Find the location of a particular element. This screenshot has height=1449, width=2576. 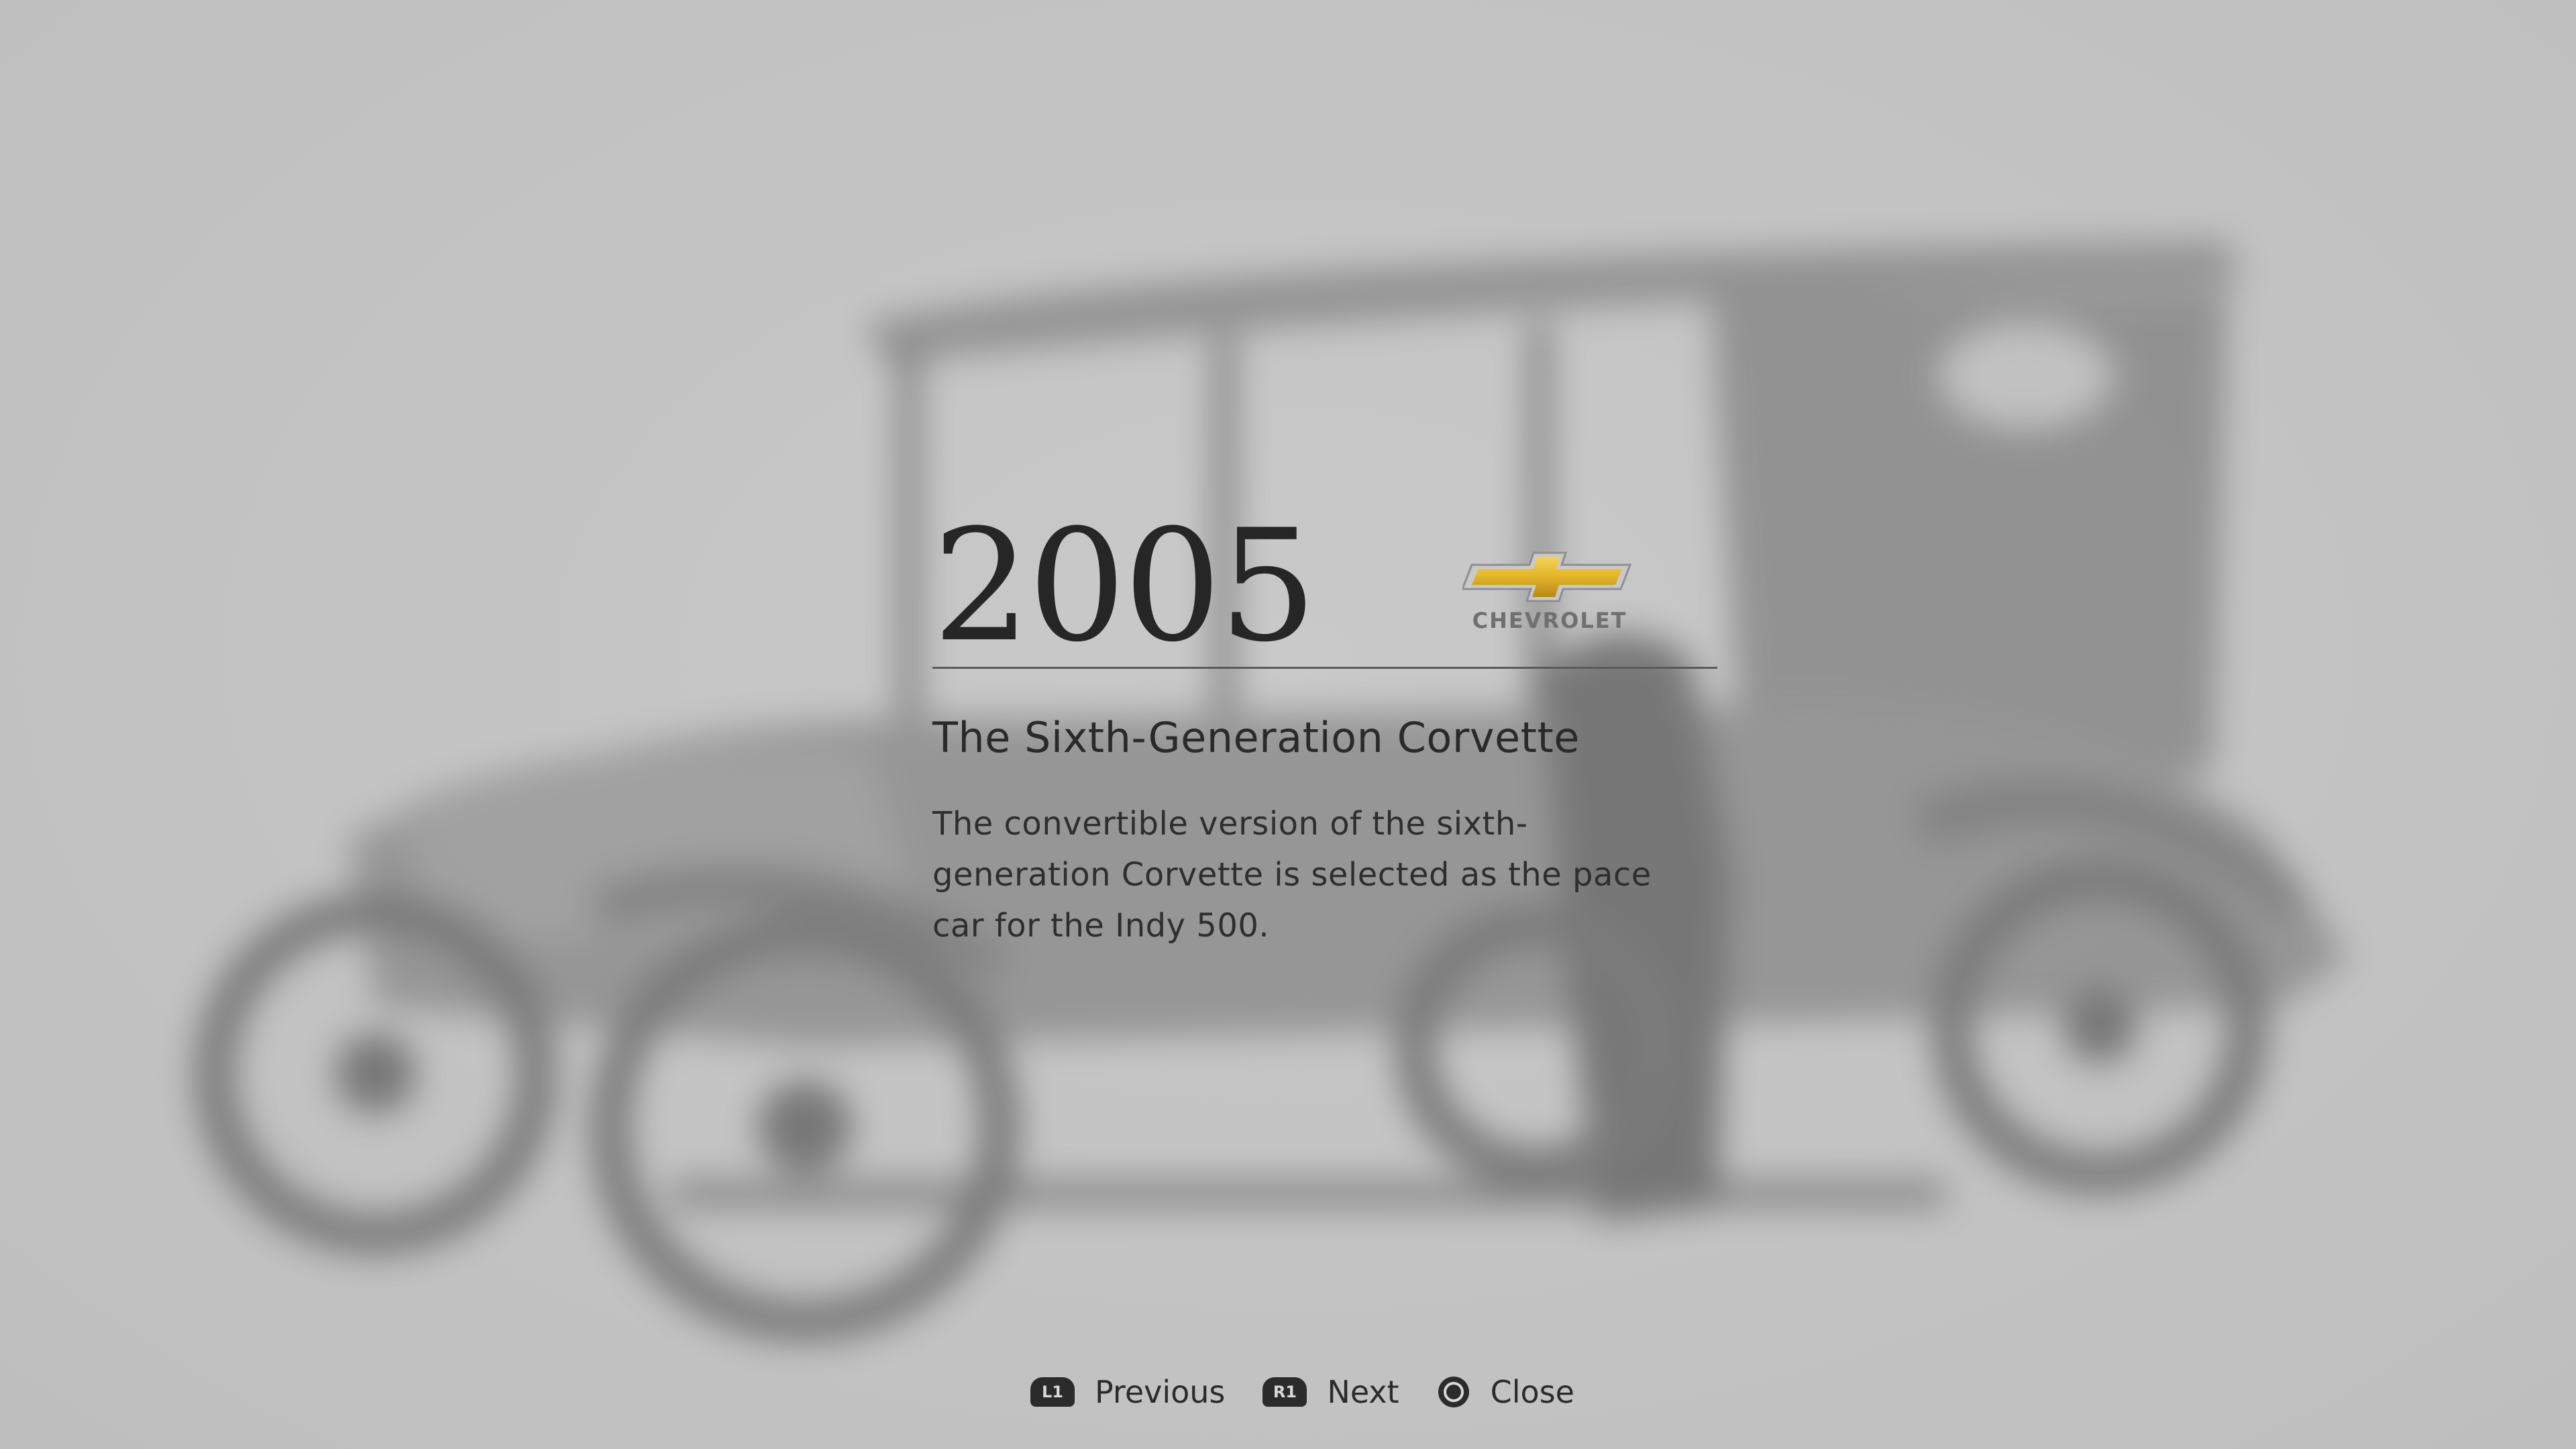

close-label: Close is located at coordinates (1532, 1392).